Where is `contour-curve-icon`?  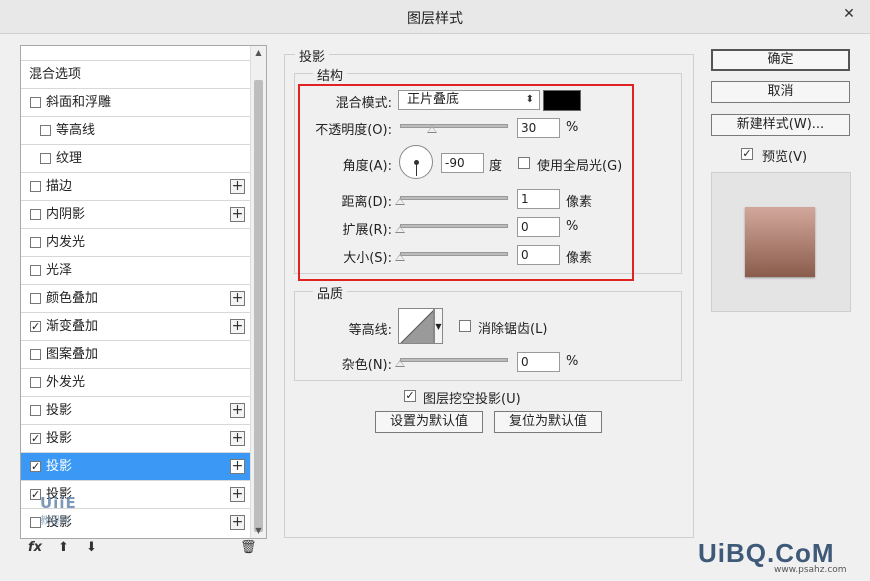
contour-curve-icon is located at coordinates (416, 326).